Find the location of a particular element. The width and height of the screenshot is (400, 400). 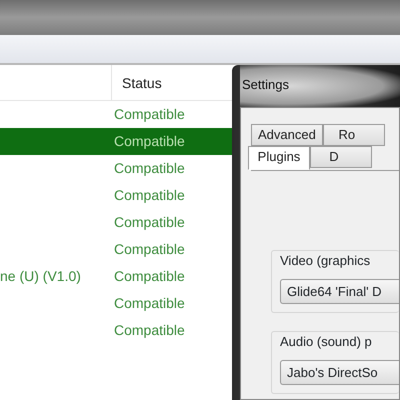

plugin-dropdown: Jabo's DirectSo is located at coordinates (339, 372).